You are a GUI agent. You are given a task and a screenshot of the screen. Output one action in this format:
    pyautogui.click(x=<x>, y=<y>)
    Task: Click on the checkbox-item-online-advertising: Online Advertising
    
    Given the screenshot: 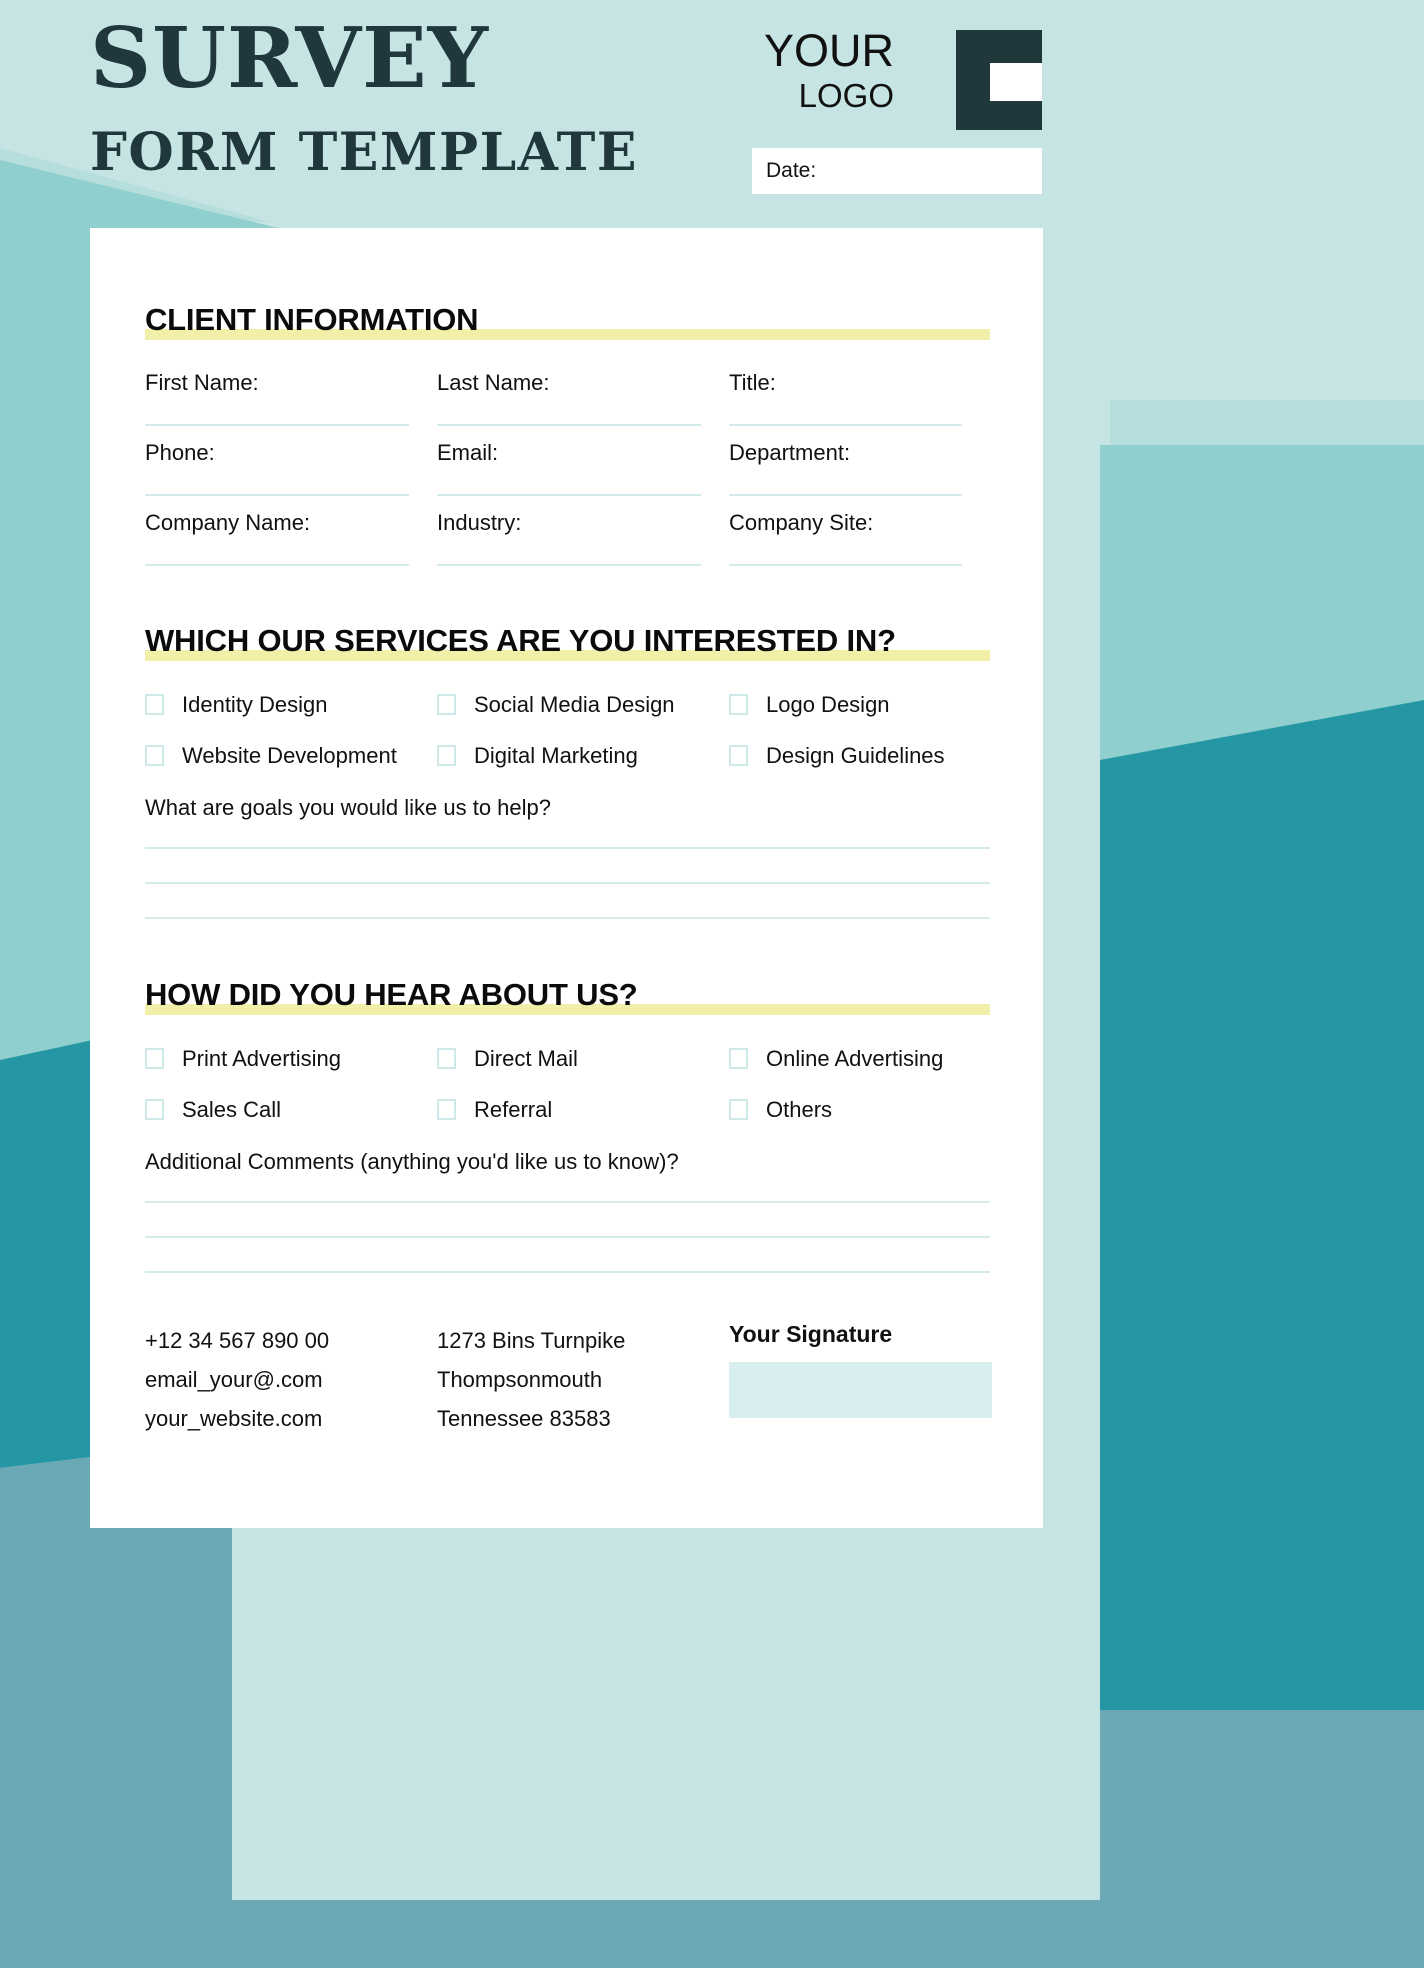 What is the action you would take?
    pyautogui.click(x=859, y=1058)
    